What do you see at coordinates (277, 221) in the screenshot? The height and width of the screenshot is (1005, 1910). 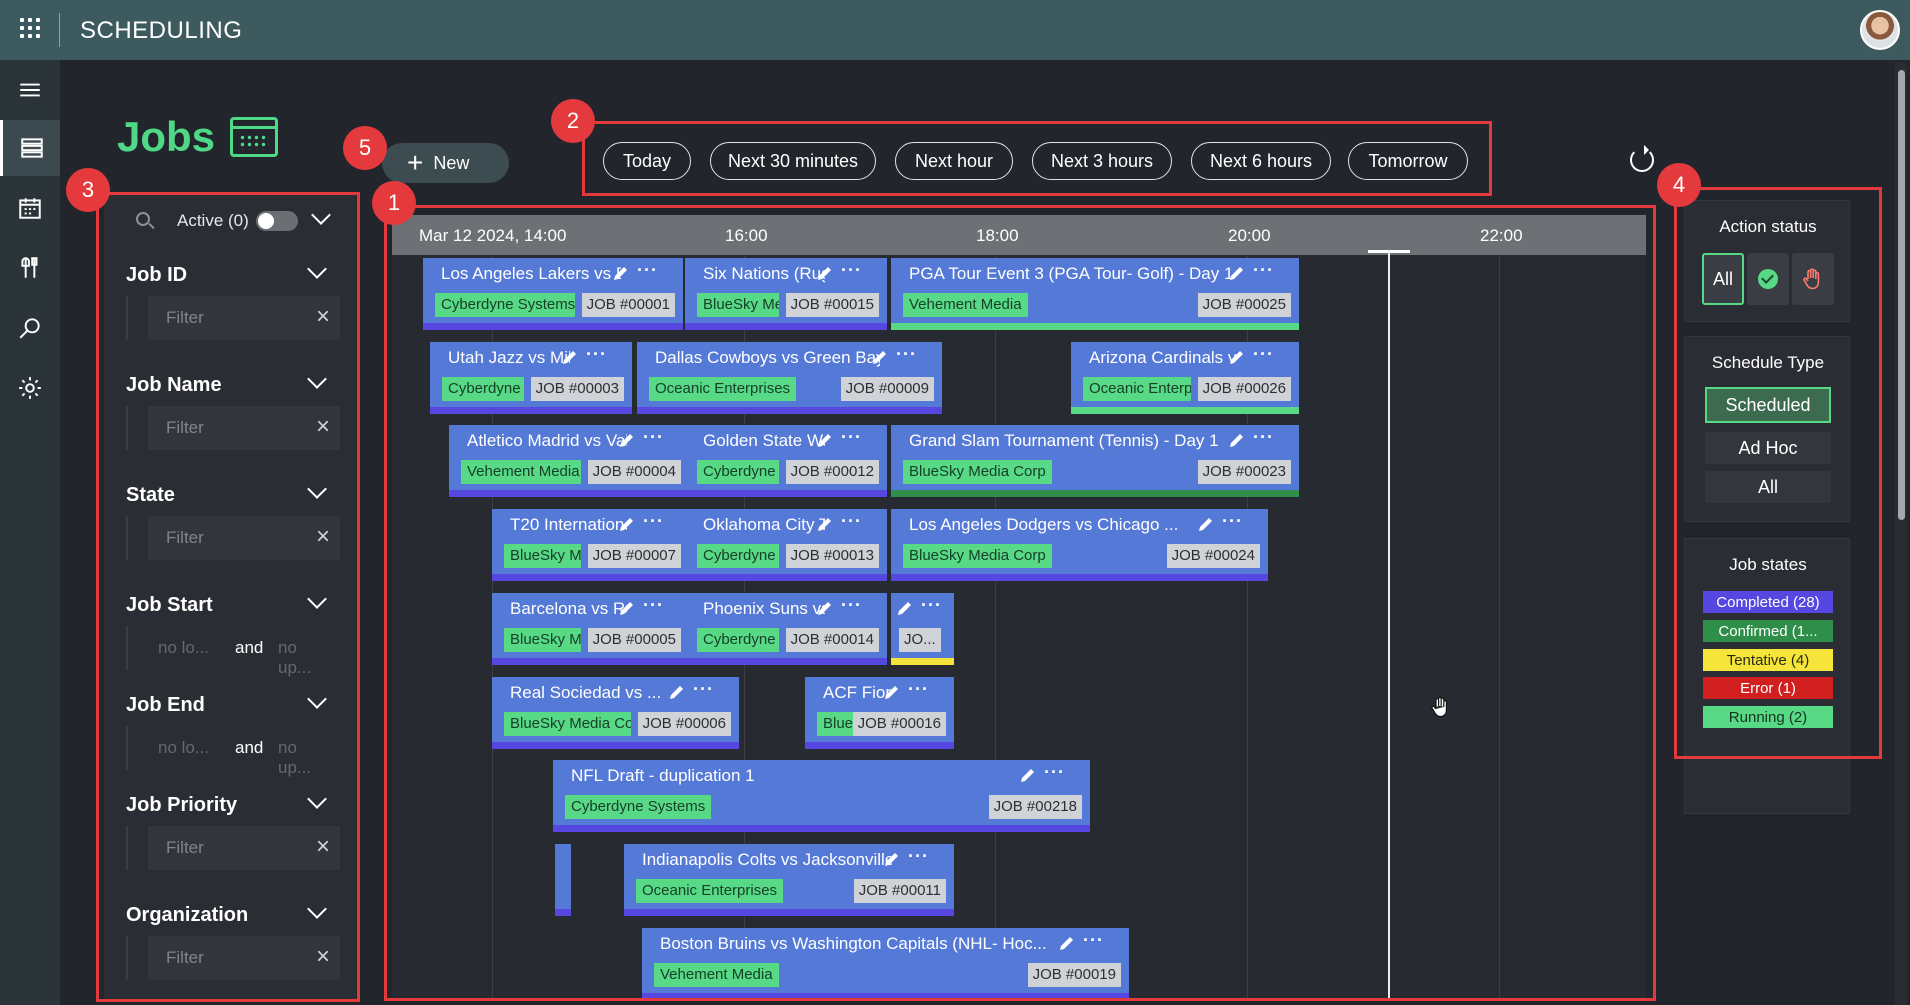 I see `active-toggle` at bounding box center [277, 221].